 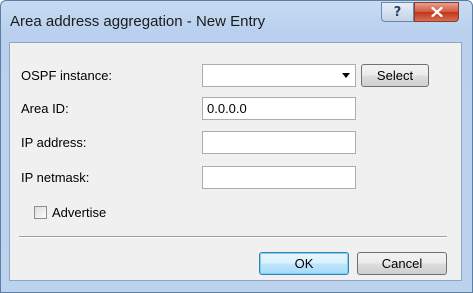 I want to click on help-icon: ?, so click(x=397, y=12).